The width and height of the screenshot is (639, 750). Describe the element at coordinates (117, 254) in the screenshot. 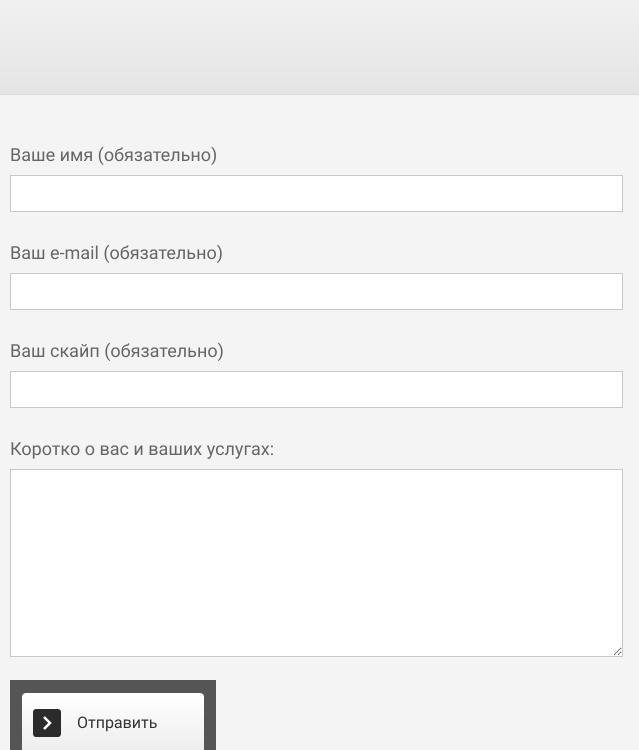

I see `field-label: Ваш e-mail (обязательно)` at that location.